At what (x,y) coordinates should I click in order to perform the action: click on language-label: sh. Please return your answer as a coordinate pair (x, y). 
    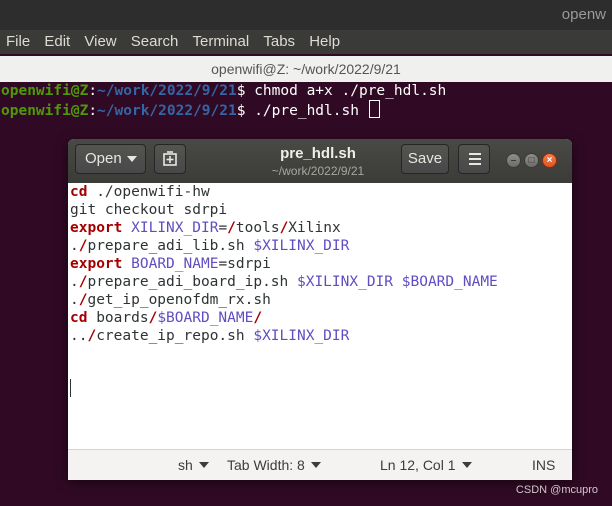
    Looking at the image, I should click on (185, 465).